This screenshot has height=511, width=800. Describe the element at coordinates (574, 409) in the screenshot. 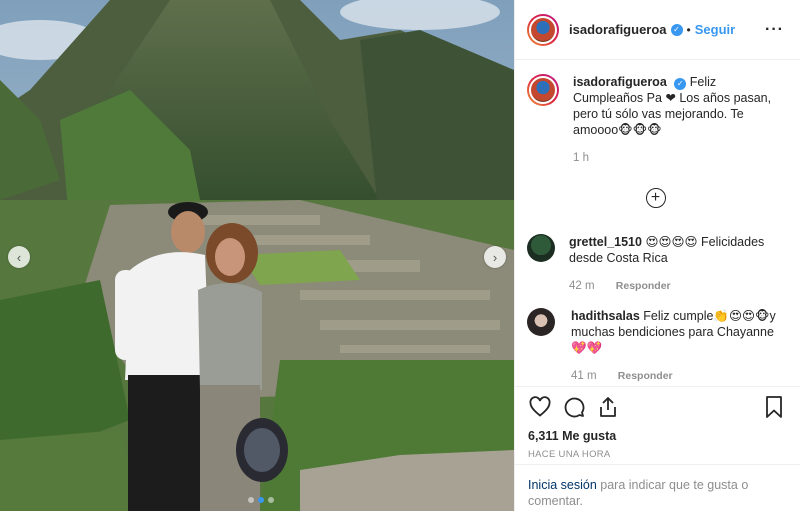

I see `comment-icon` at that location.